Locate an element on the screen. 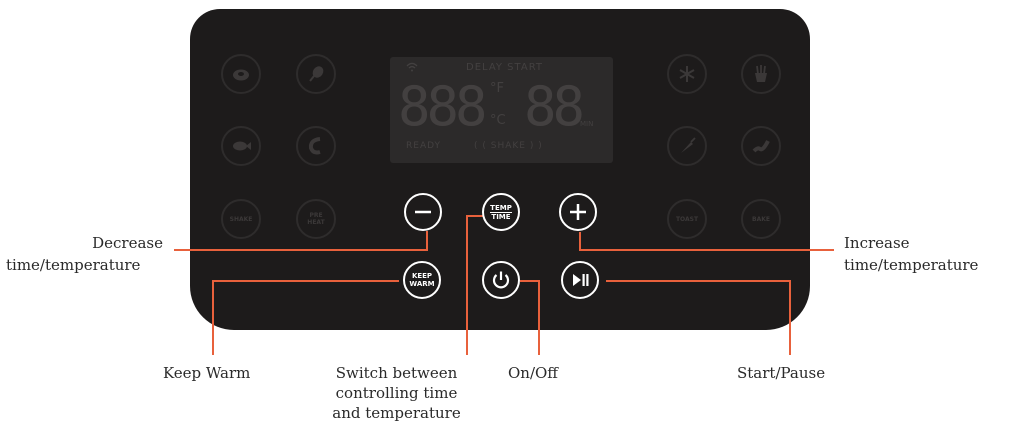 This screenshot has width=1009, height=430. keep-warm-callout-line is located at coordinates (305, 317).